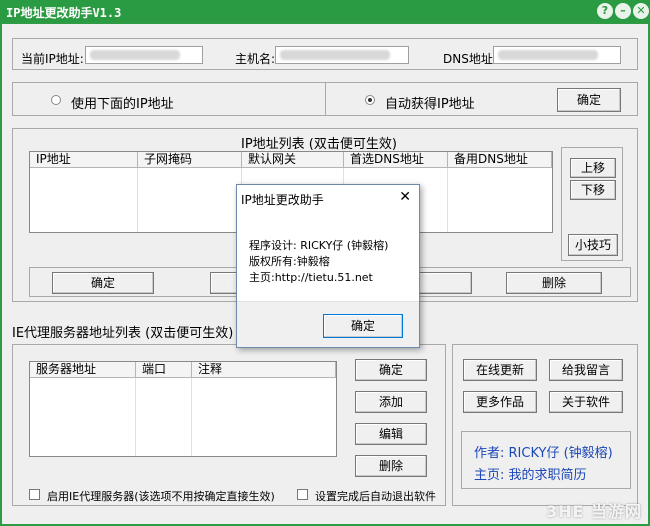 This screenshot has width=650, height=526. I want to click on ip-col-header: IP地址, so click(84, 160).